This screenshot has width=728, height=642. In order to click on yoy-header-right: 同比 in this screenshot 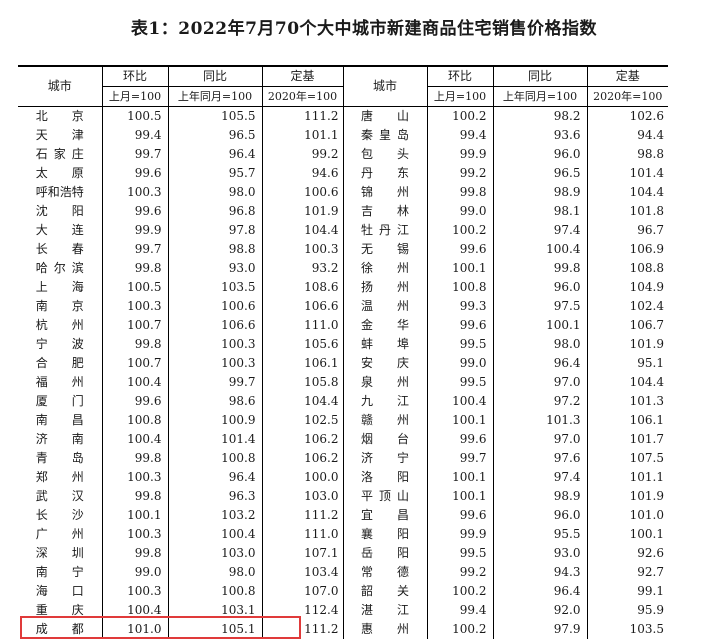, I will do `click(539, 76)`.